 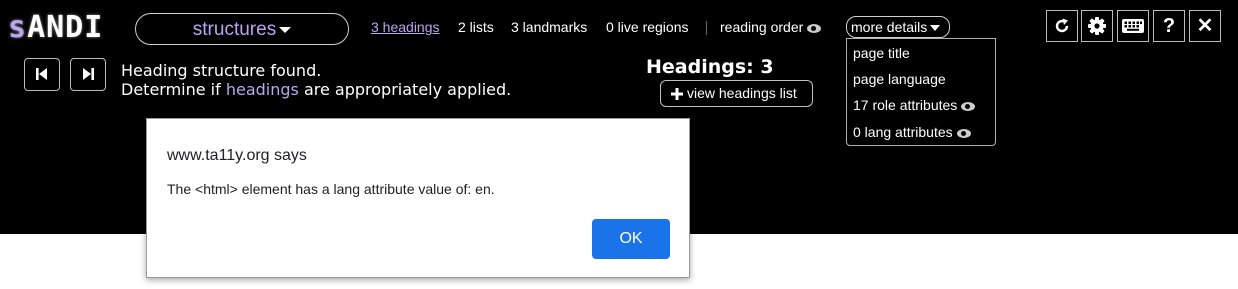 I want to click on plus-icon, so click(x=677, y=94).